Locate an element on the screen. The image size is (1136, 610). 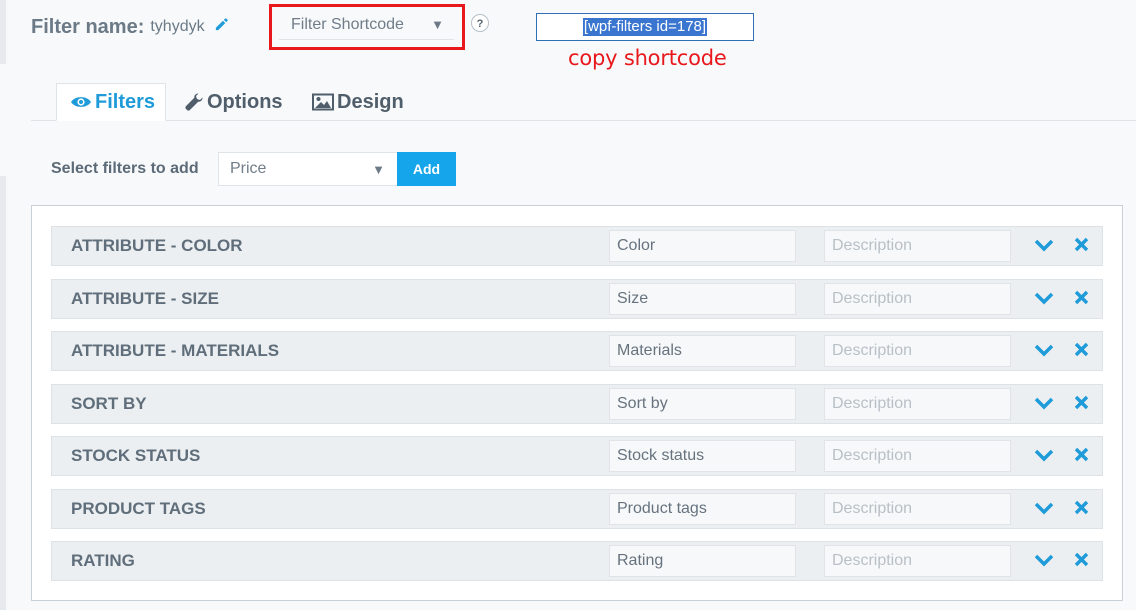
tab-filters: Filters is located at coordinates (111, 102).